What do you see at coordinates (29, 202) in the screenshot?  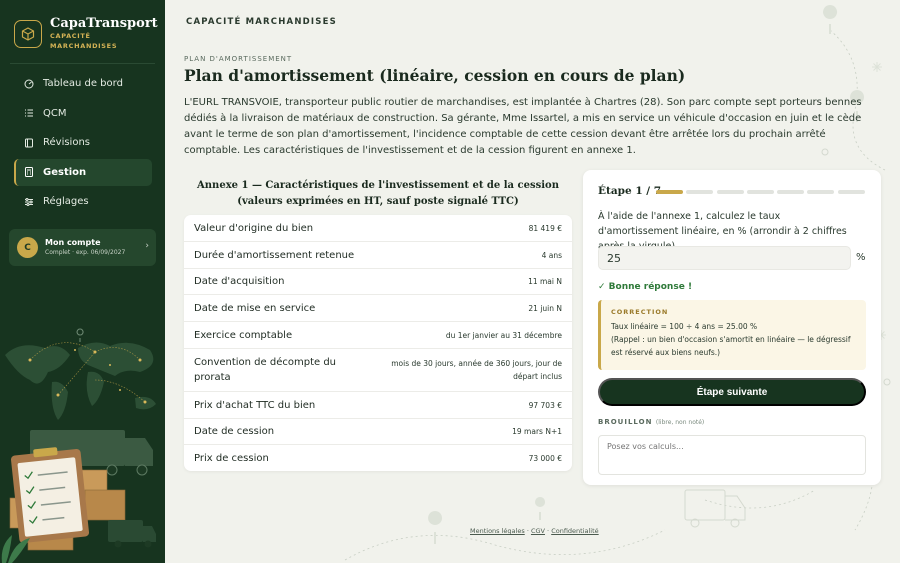 I see `sliders-icon` at bounding box center [29, 202].